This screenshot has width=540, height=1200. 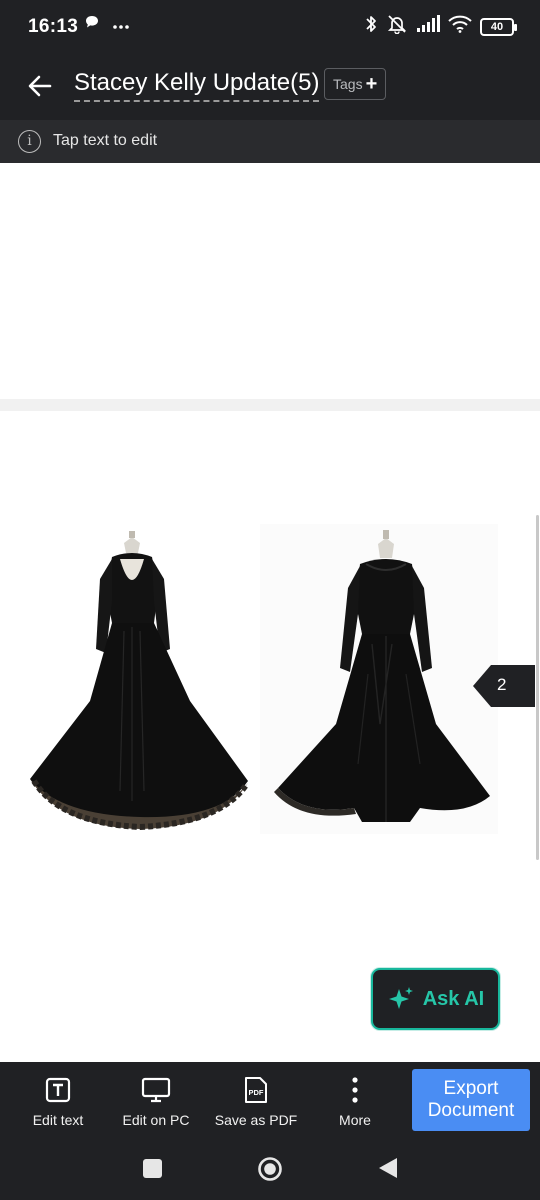 I want to click on dress-front-view-image, so click(x=379, y=679).